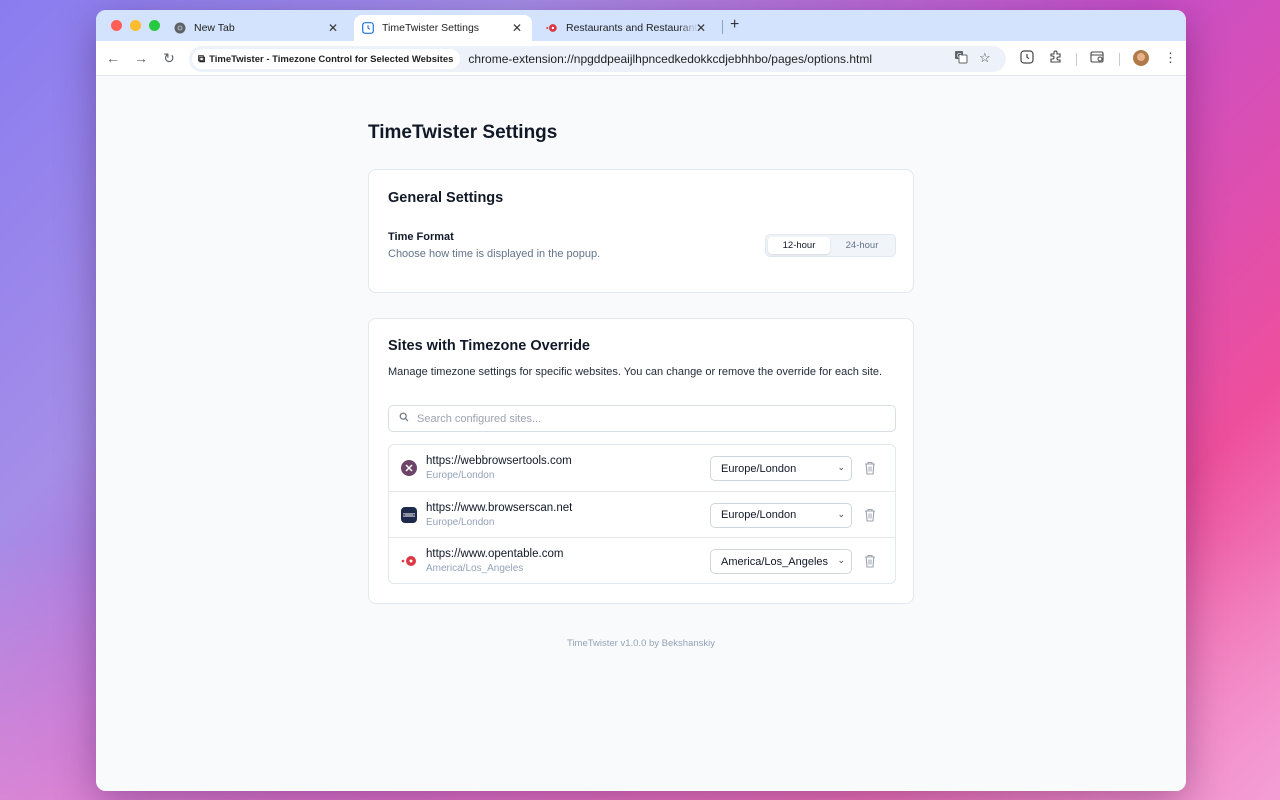 This screenshot has width=1280, height=800. Describe the element at coordinates (1056, 58) in the screenshot. I see `extensions-puzzle-icon` at that location.